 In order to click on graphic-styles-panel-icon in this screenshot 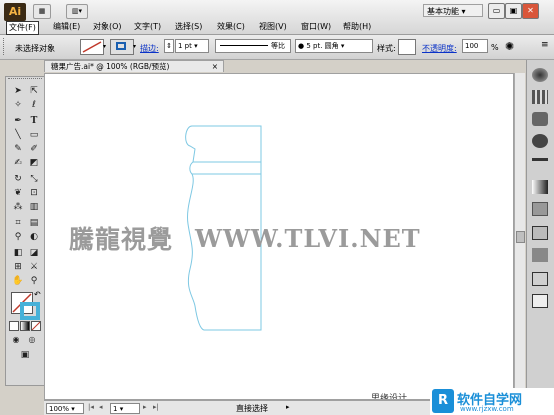, I will do `click(540, 255)`.